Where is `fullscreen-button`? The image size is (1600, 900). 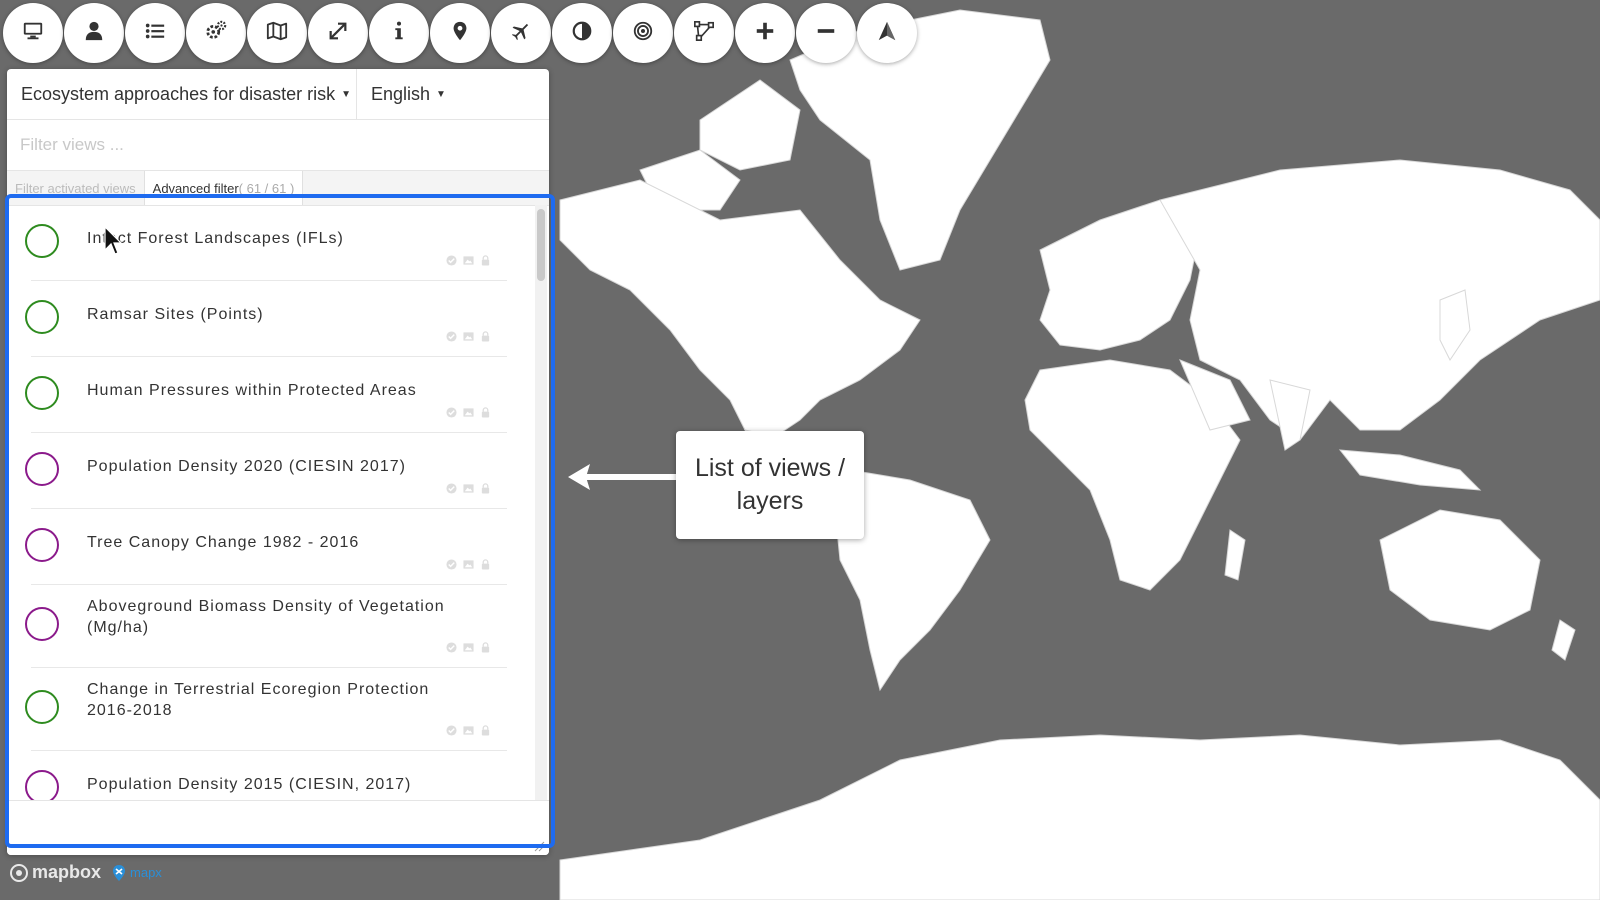
fullscreen-button is located at coordinates (338, 33).